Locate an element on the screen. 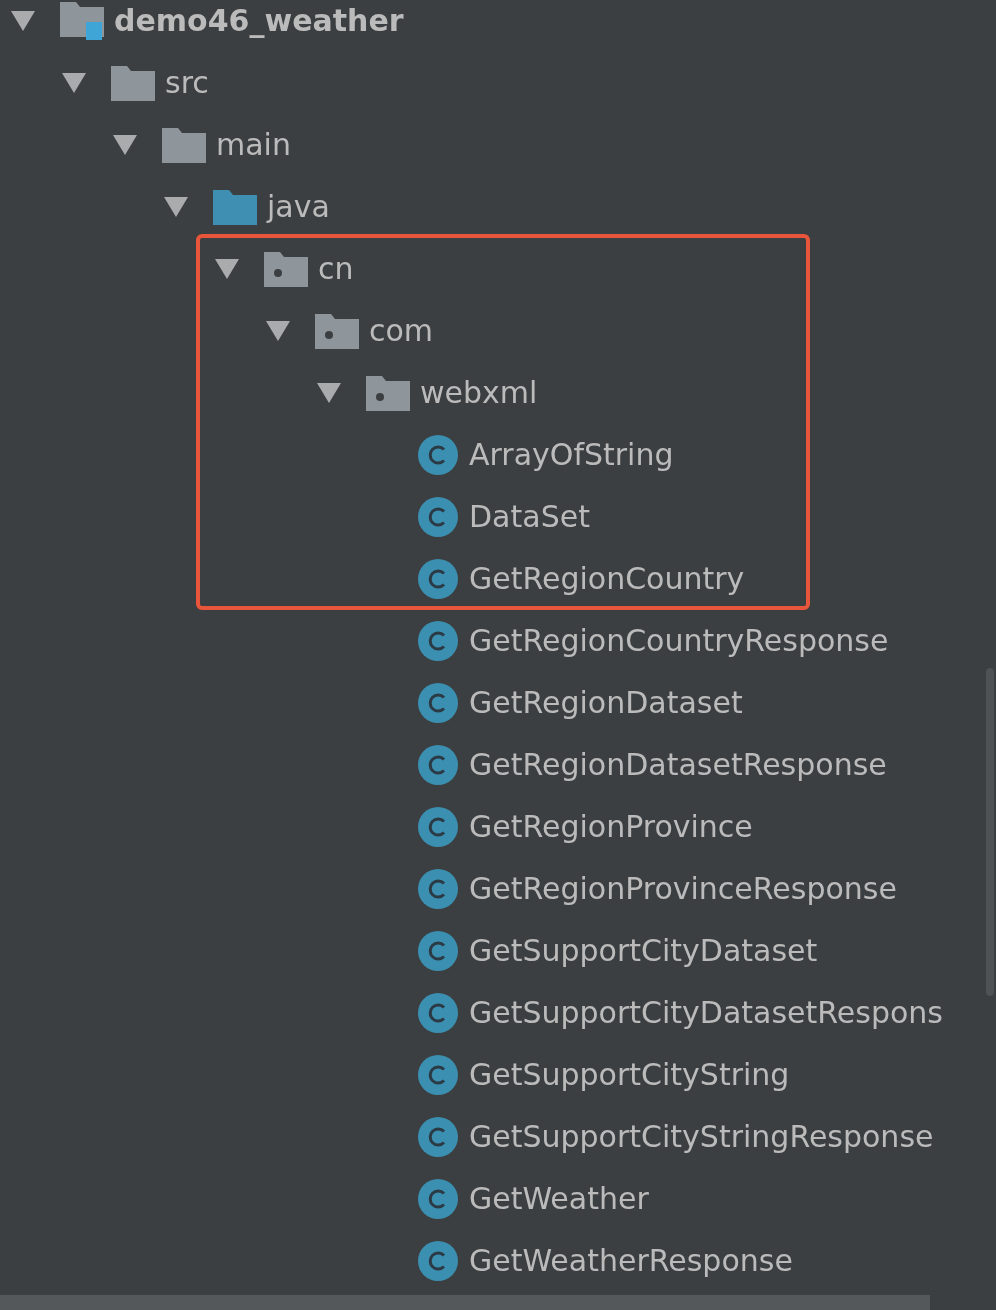 This screenshot has height=1310, width=996. tree-item: DataSet is located at coordinates (529, 517).